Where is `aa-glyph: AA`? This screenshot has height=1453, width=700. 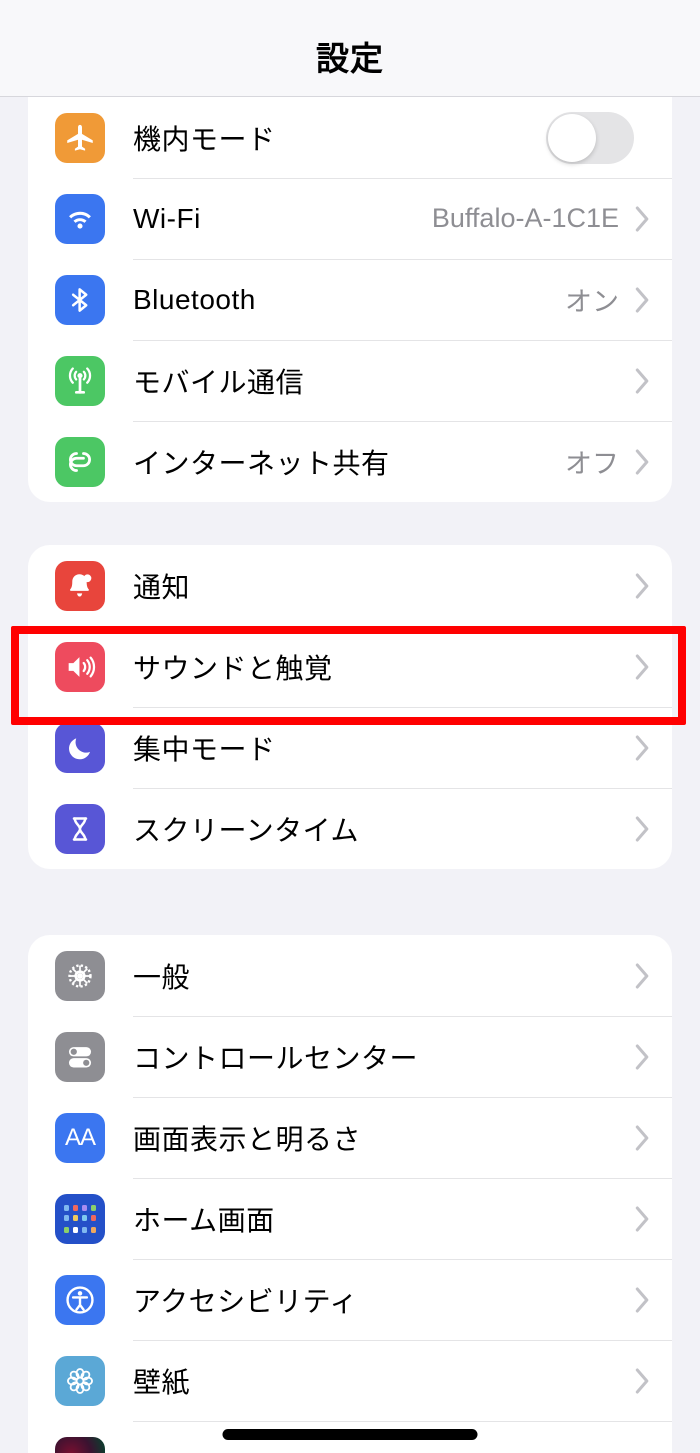 aa-glyph: AA is located at coordinates (80, 1137).